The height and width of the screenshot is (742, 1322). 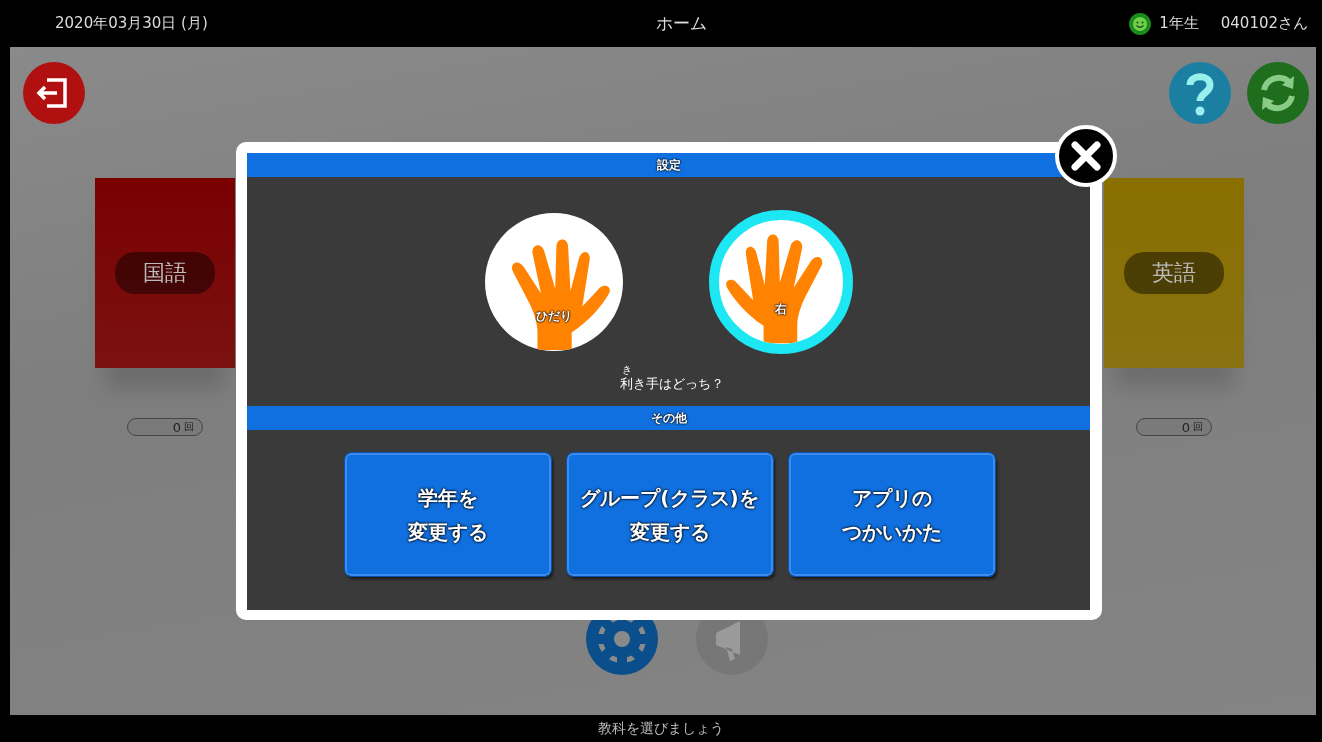 What do you see at coordinates (1278, 93) in the screenshot?
I see `refresh-icon` at bounding box center [1278, 93].